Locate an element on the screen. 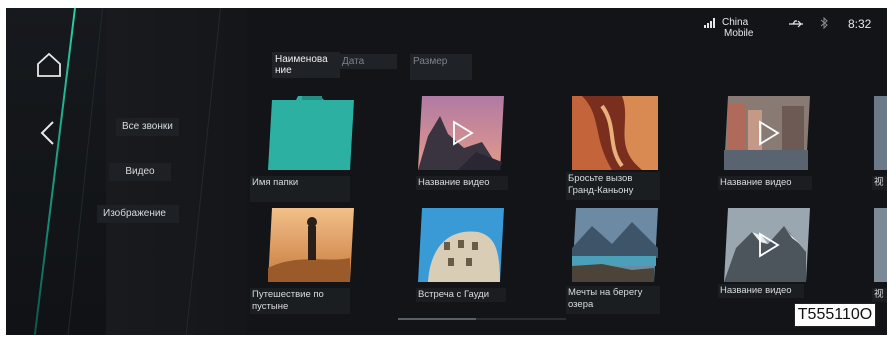  file-label: Бросьте вызов Гранд-Каньону is located at coordinates (613, 186).